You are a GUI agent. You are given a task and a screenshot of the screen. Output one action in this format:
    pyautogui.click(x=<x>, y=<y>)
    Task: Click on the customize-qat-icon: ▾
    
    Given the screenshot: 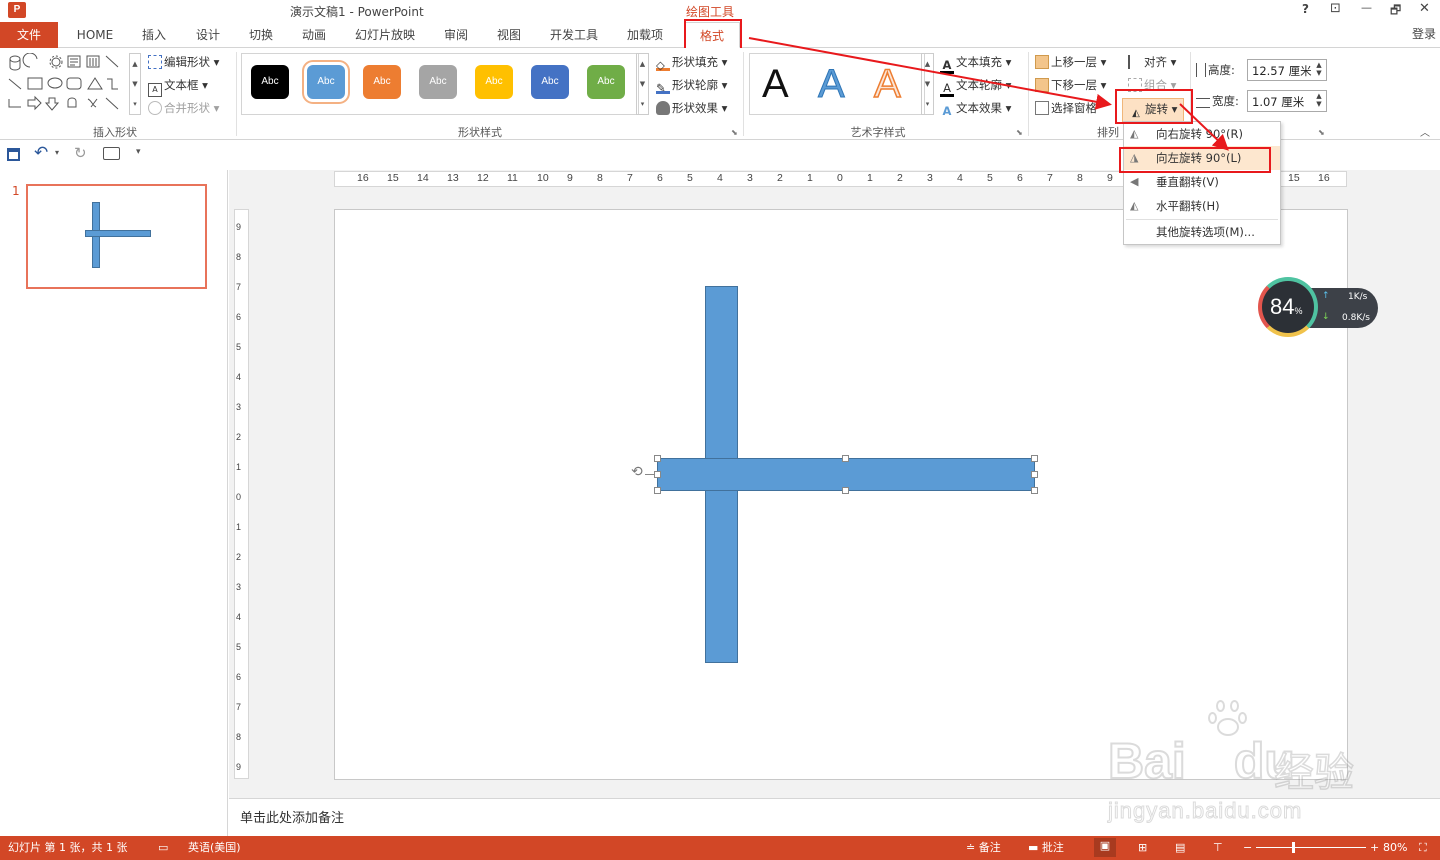 What is the action you would take?
    pyautogui.click(x=138, y=152)
    